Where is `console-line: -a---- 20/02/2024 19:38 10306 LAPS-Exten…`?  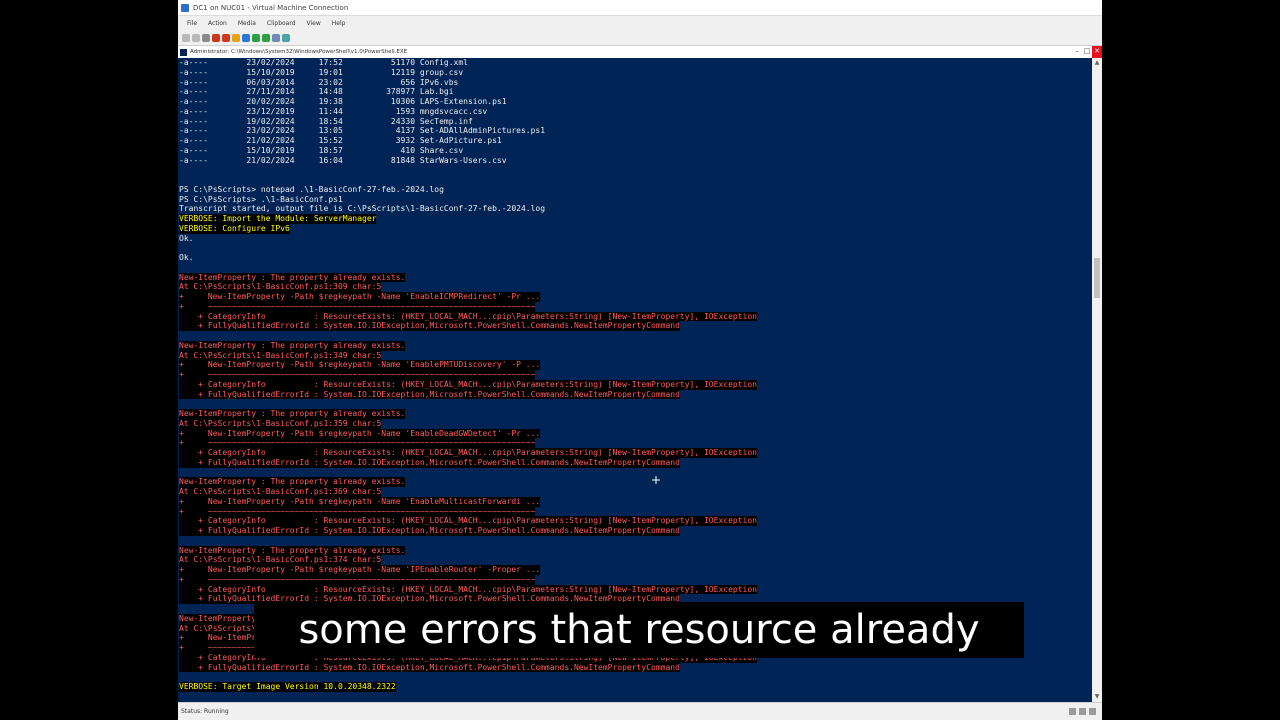 console-line: -a---- 20/02/2024 19:38 10306 LAPS-Exten… is located at coordinates (635, 102).